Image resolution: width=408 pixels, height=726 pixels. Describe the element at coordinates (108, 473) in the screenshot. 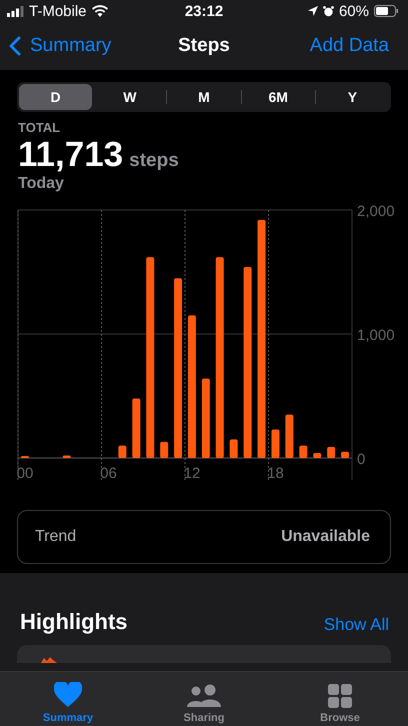

I see `axis-label: 06` at that location.